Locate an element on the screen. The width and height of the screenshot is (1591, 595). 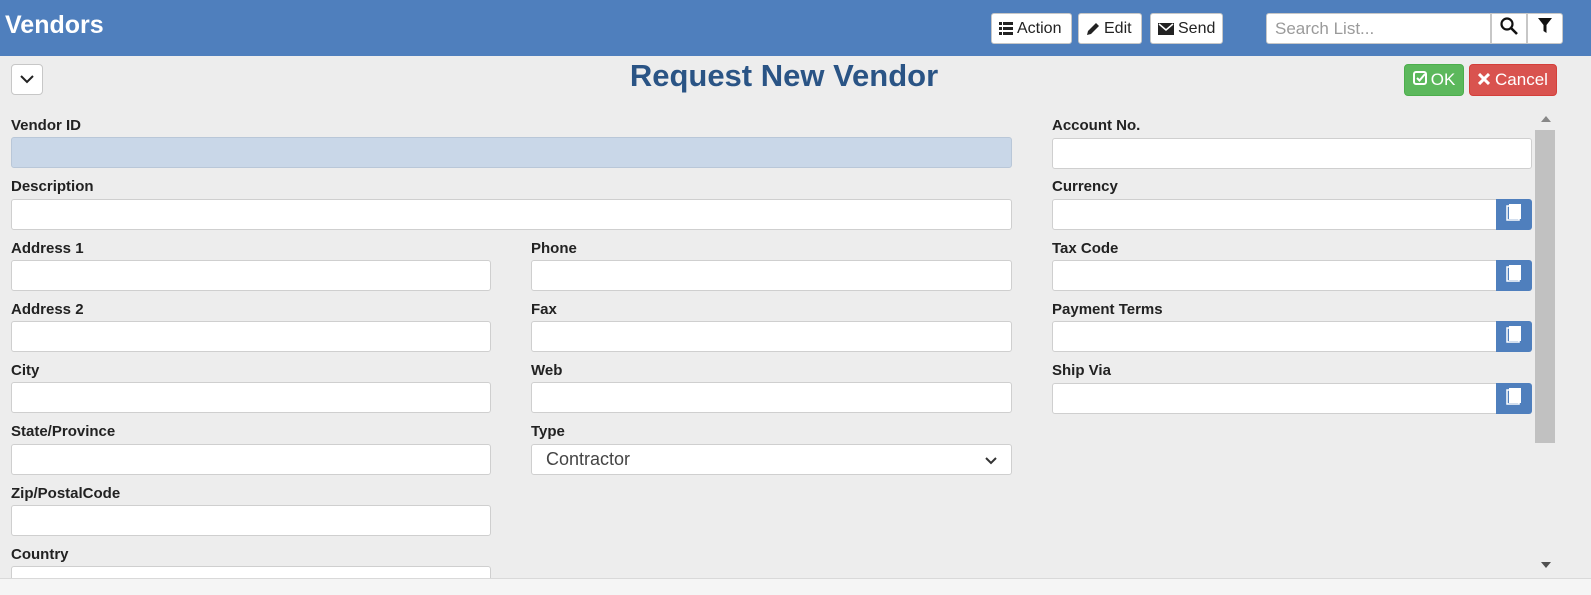
check-square-icon is located at coordinates (1419, 80).